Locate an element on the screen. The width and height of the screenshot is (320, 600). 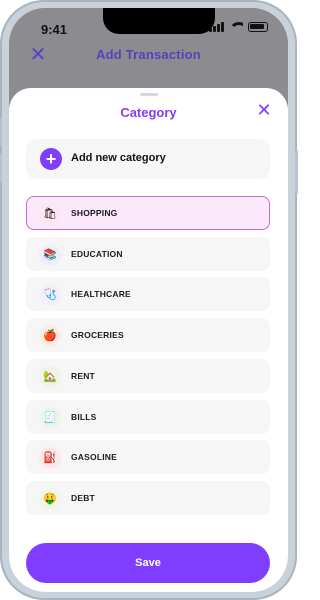
books-icon: 📚 is located at coordinates (50, 254).